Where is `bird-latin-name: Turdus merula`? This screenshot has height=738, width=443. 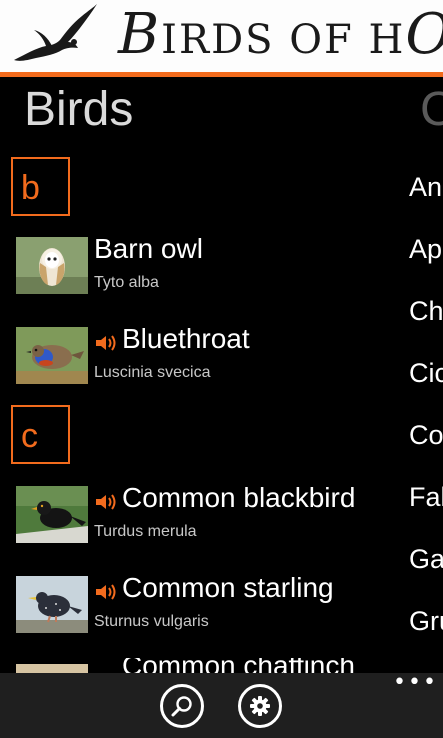
bird-latin-name: Turdus merula is located at coordinates (145, 531).